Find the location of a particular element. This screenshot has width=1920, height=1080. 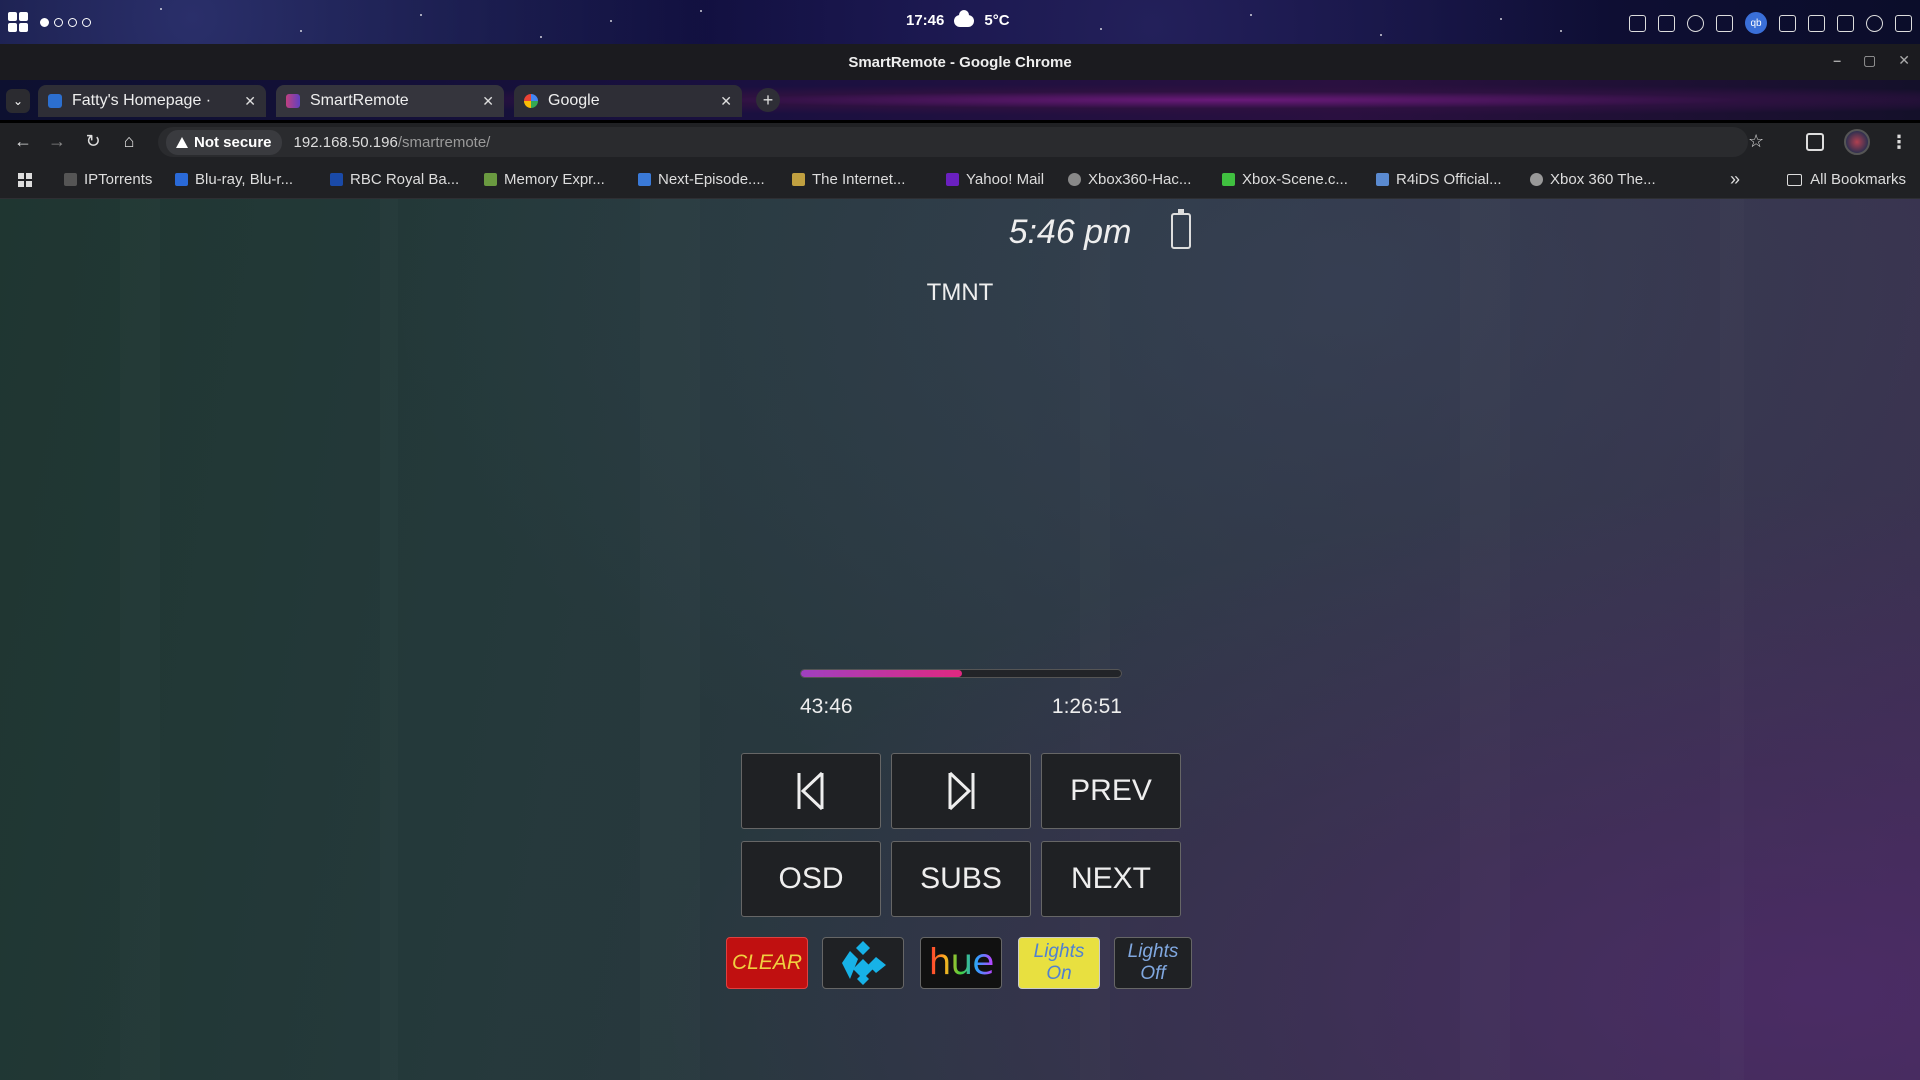

playback-progress-bar is located at coordinates (961, 673).